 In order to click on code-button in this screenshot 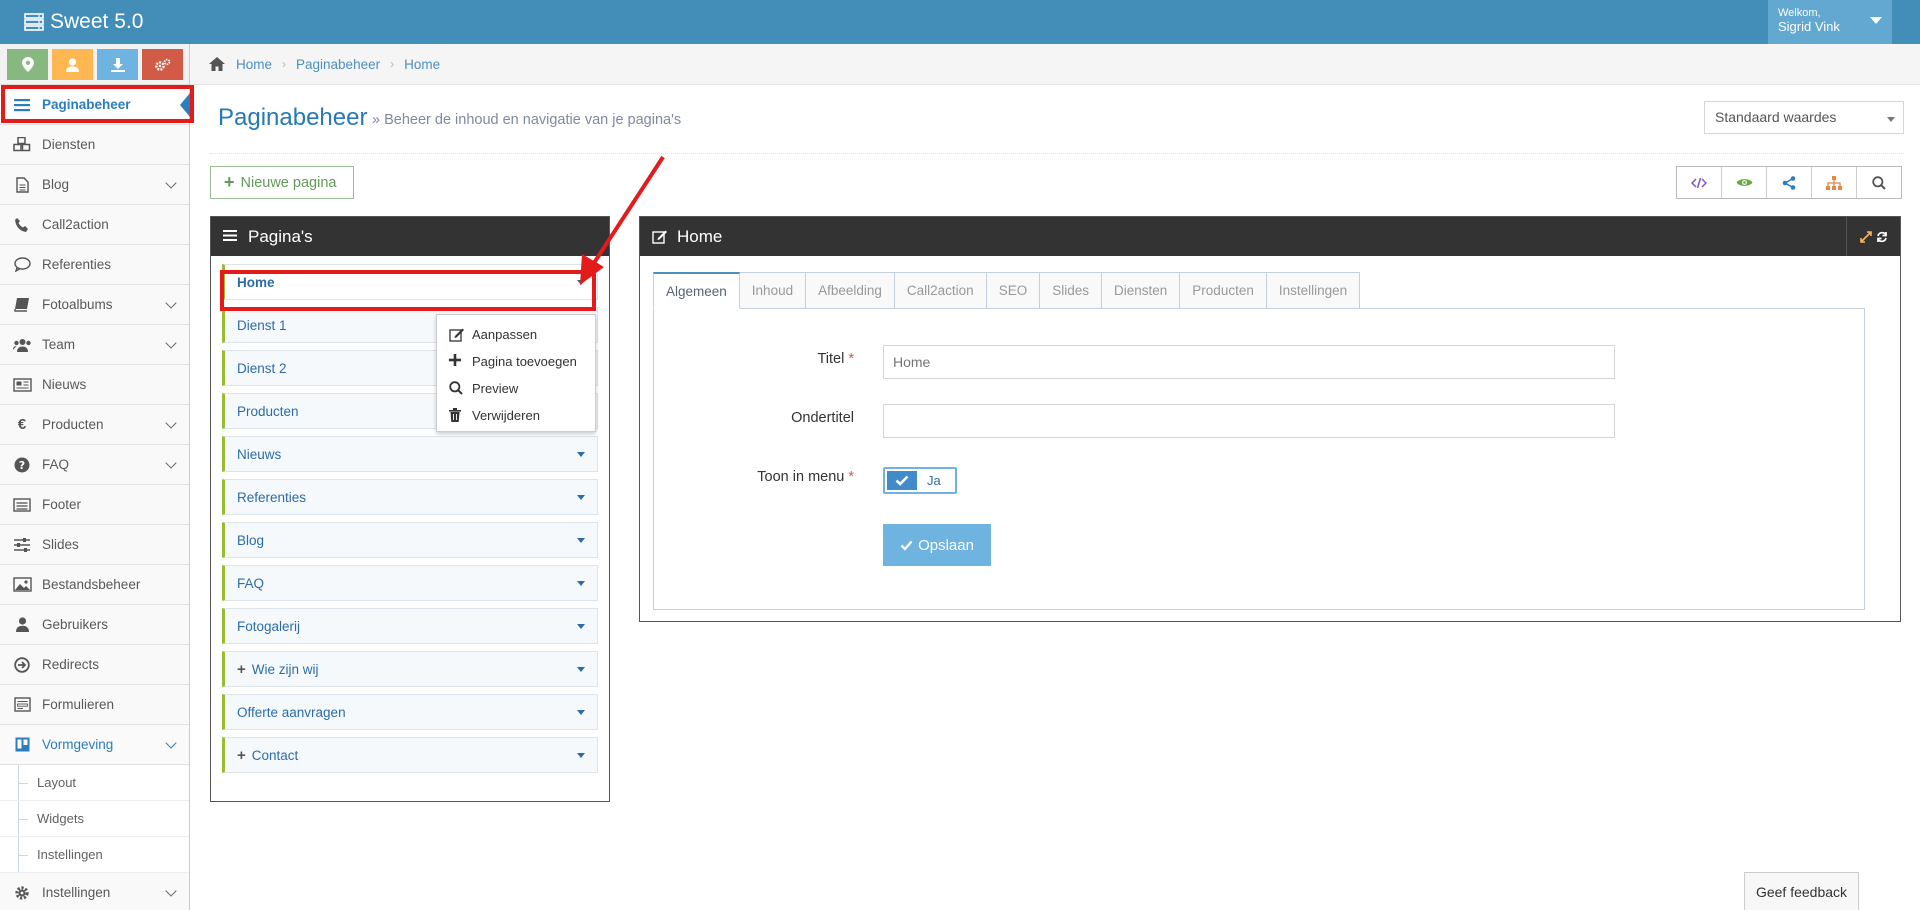, I will do `click(1699, 182)`.